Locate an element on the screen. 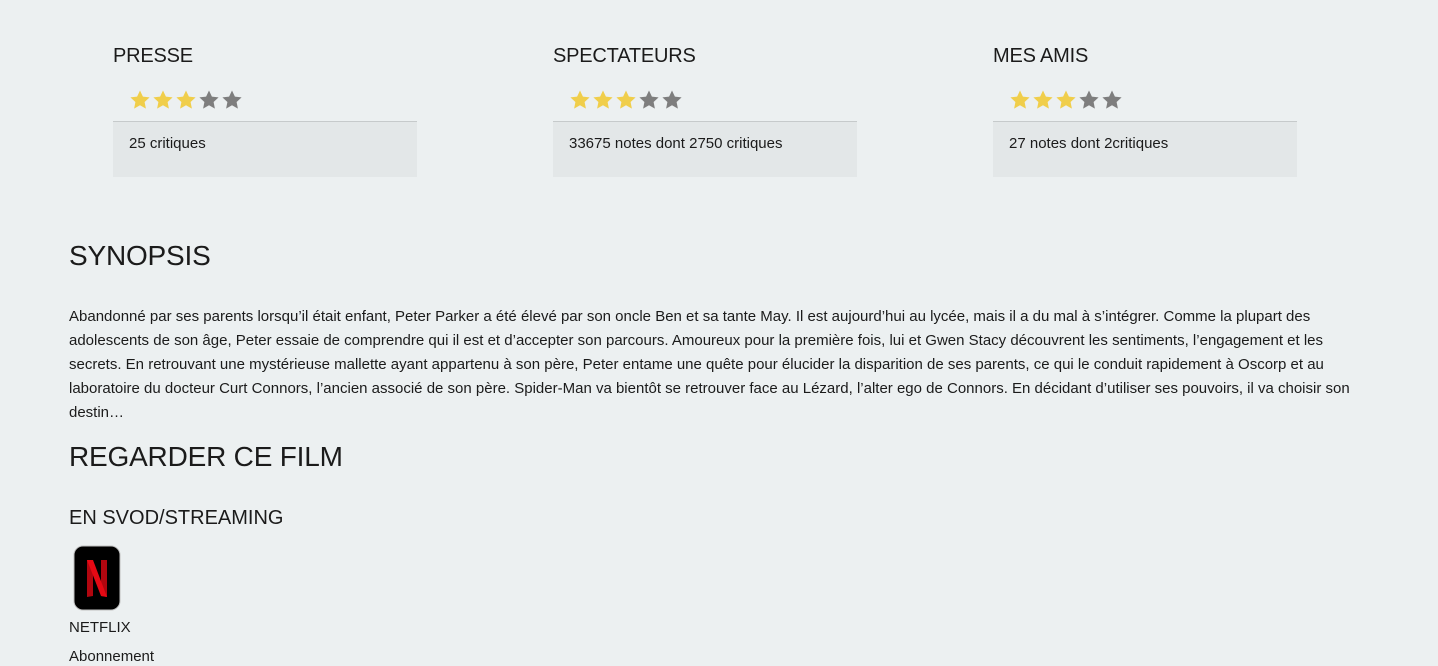 The height and width of the screenshot is (666, 1438). svod-title: EN SVOD/STREAMING is located at coordinates (176, 518).